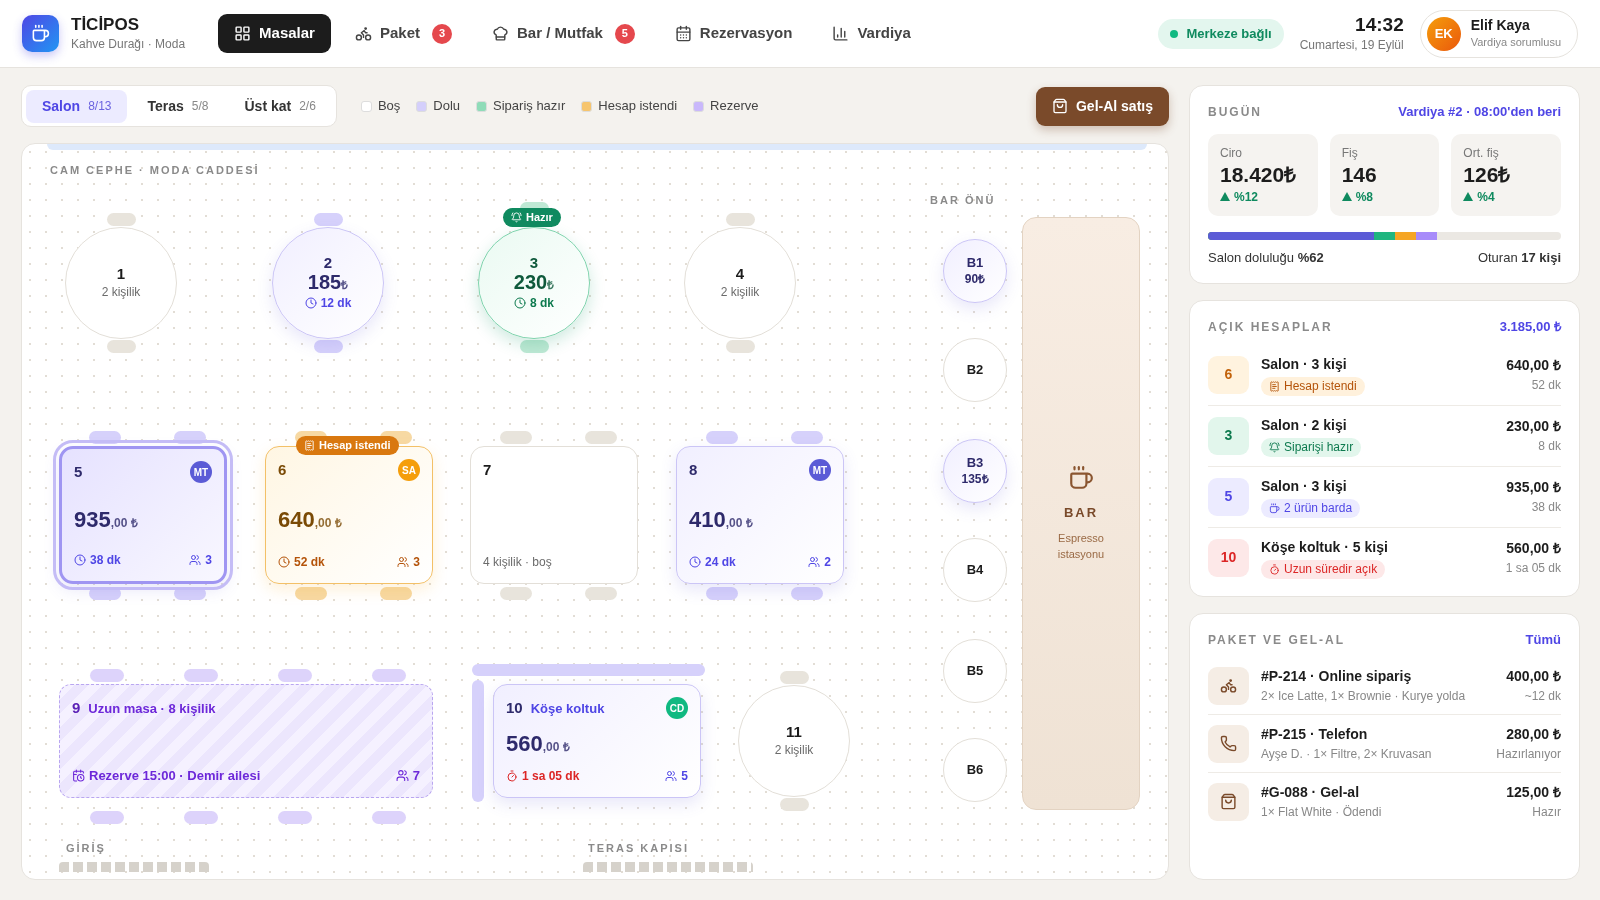 Image resolution: width=1600 pixels, height=900 pixels. Describe the element at coordinates (1304, 425) in the screenshot. I see `account-title: Salon · 2 kişi` at that location.